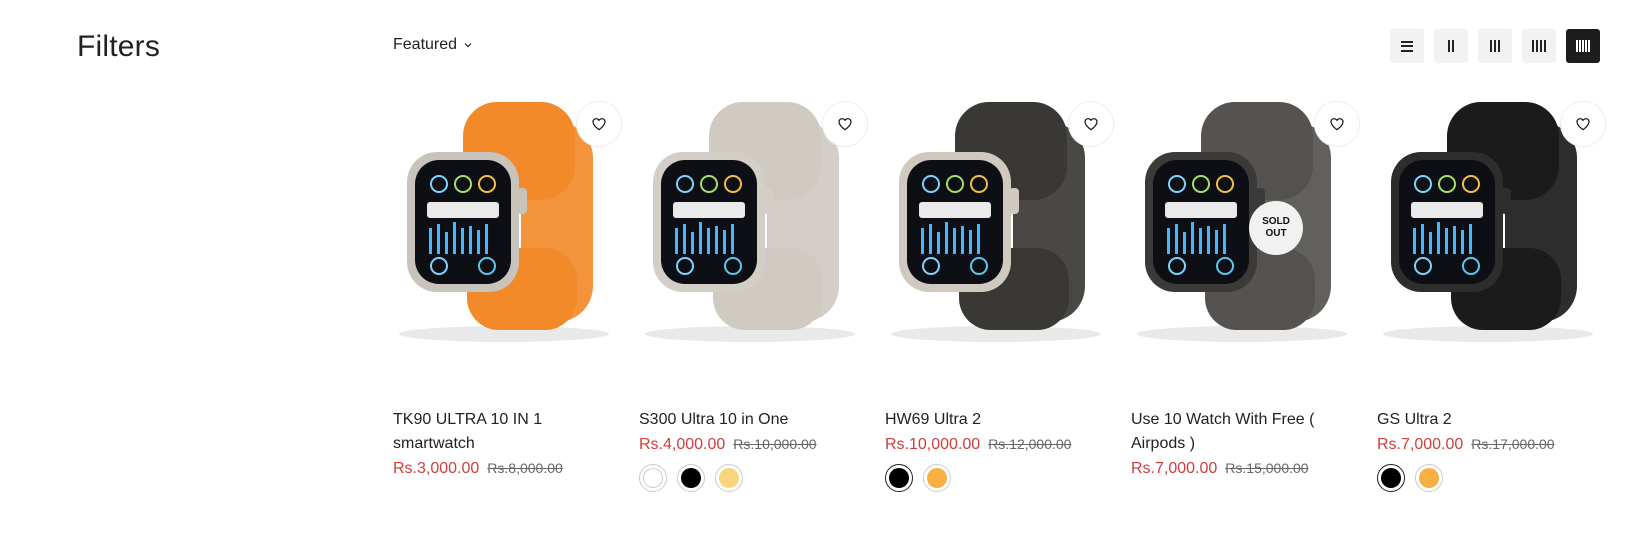  Describe the element at coordinates (1242, 432) in the screenshot. I see `product-title: Use 10 Watch With Free ( Airpods )` at that location.